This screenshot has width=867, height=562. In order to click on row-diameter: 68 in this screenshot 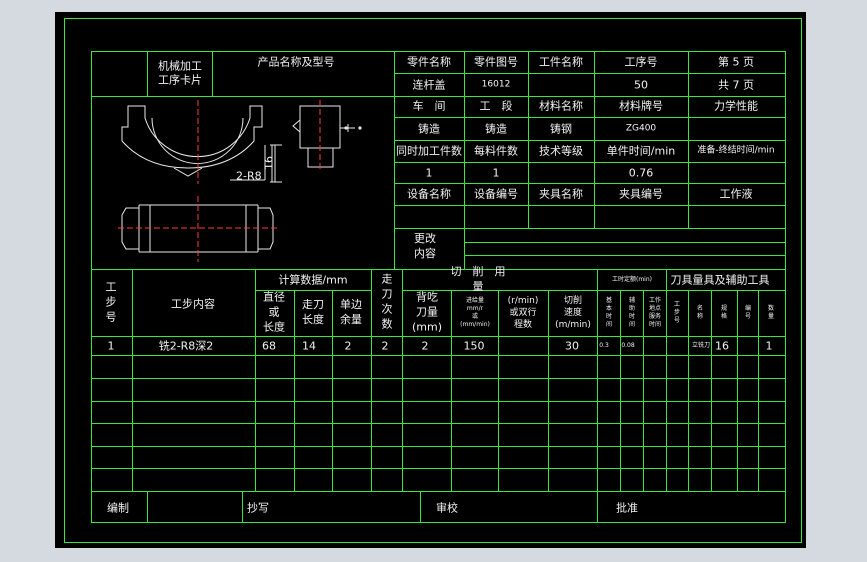, I will do `click(269, 346)`.